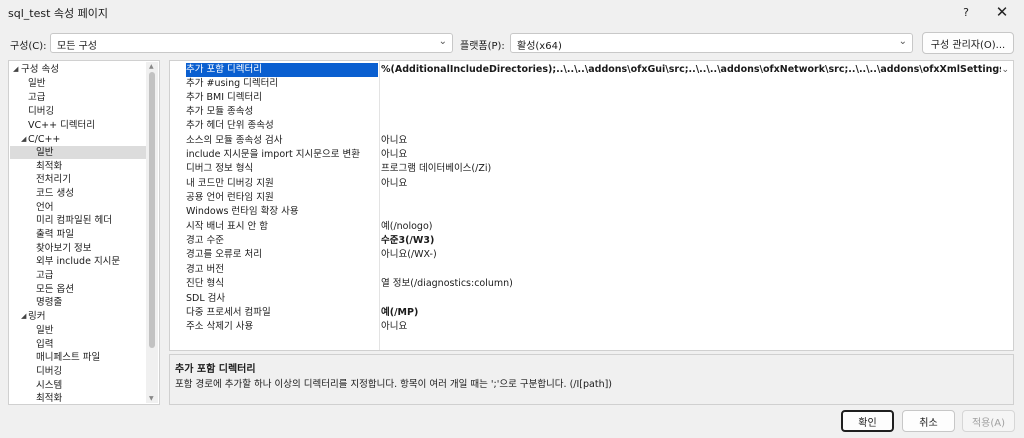 The width and height of the screenshot is (1024, 438). I want to click on tree-item-pch: 미리 컴파일된 헤더, so click(78, 220).